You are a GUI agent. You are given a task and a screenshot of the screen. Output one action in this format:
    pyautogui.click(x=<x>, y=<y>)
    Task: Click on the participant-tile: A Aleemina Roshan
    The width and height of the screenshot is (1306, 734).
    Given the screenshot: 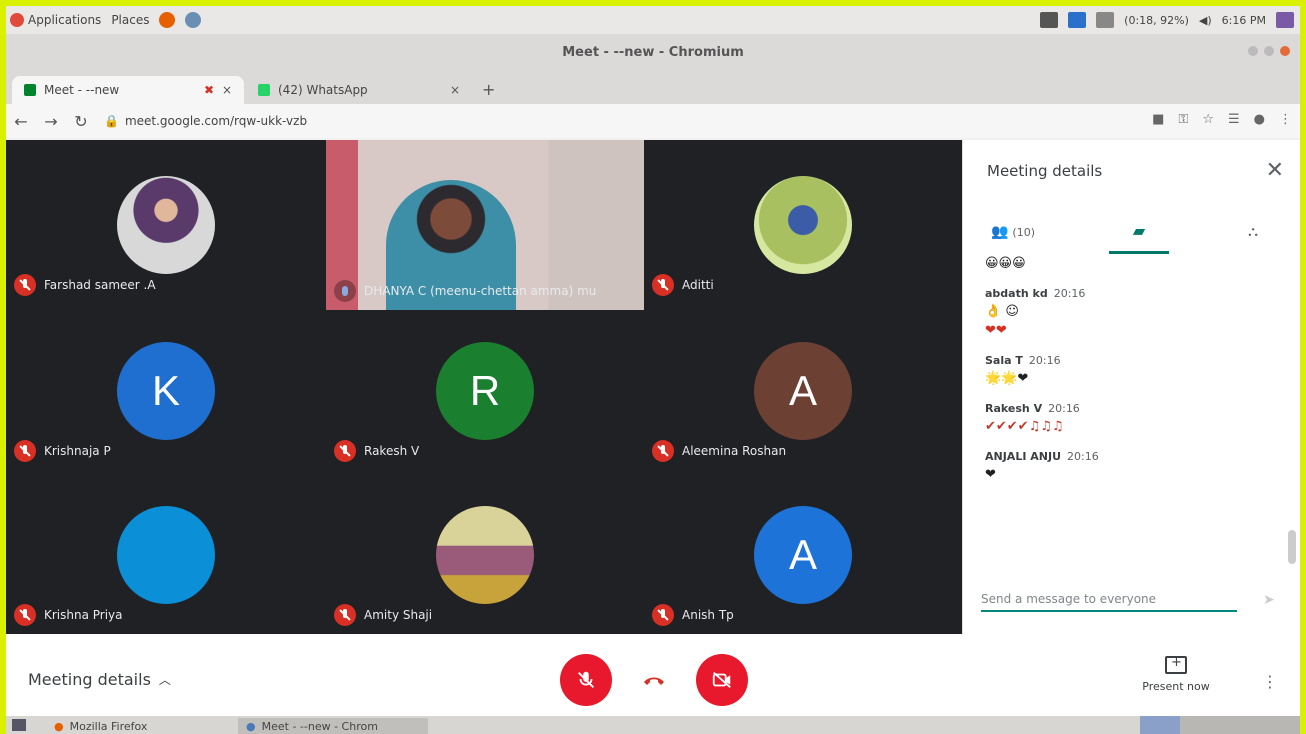 What is the action you would take?
    pyautogui.click(x=803, y=388)
    